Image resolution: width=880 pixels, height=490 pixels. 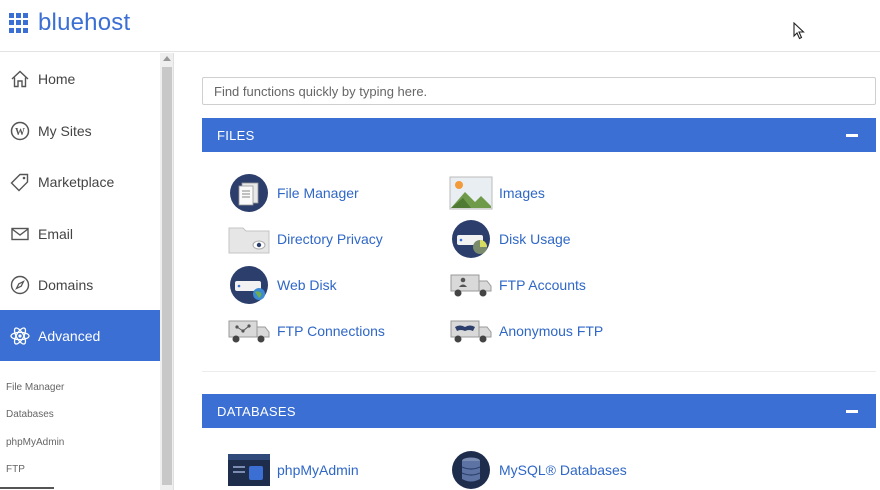 What do you see at coordinates (542, 285) in the screenshot?
I see `tool-label: FTP Accounts` at bounding box center [542, 285].